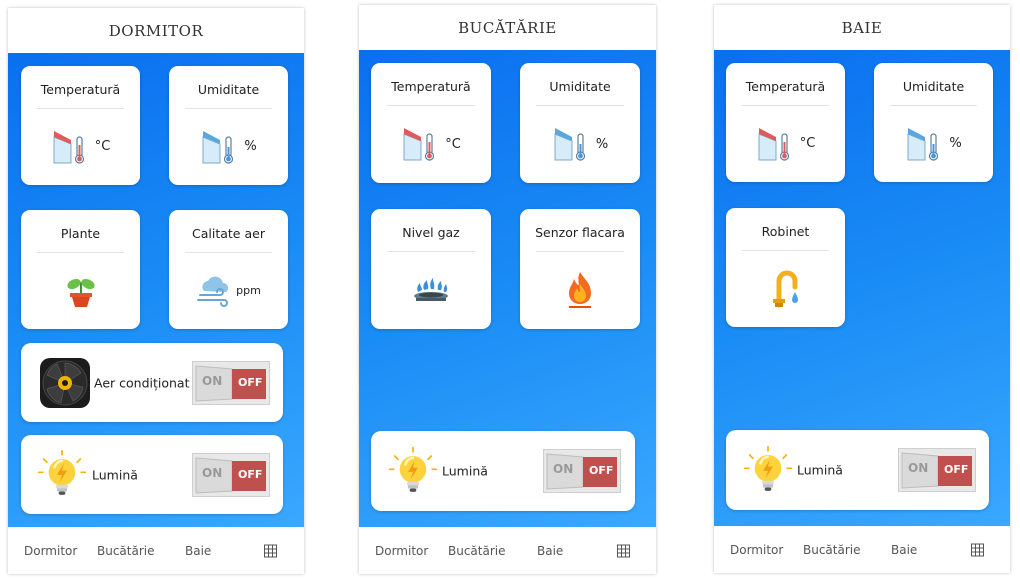 The width and height of the screenshot is (1020, 580). What do you see at coordinates (862, 27) in the screenshot?
I see `page-title: BAIE` at bounding box center [862, 27].